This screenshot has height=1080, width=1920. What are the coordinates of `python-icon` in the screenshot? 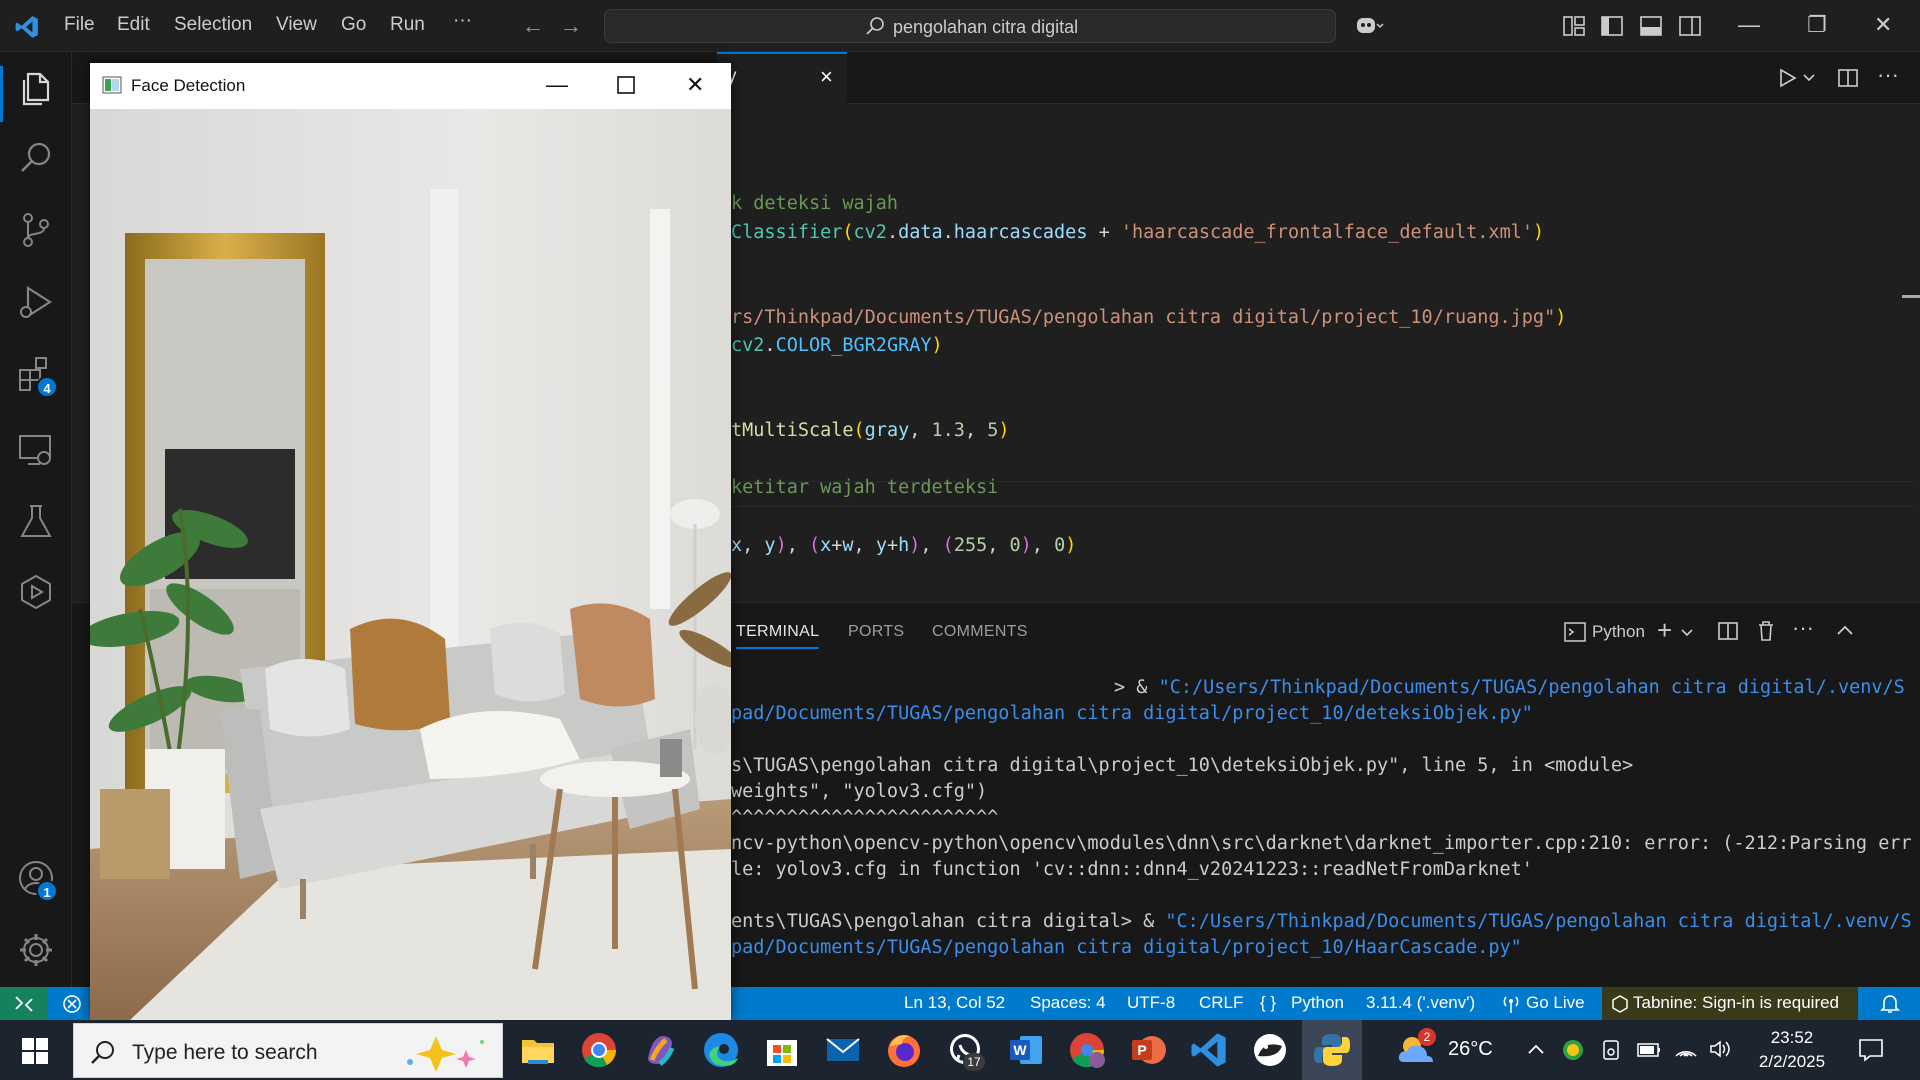 It's located at (1332, 1050).